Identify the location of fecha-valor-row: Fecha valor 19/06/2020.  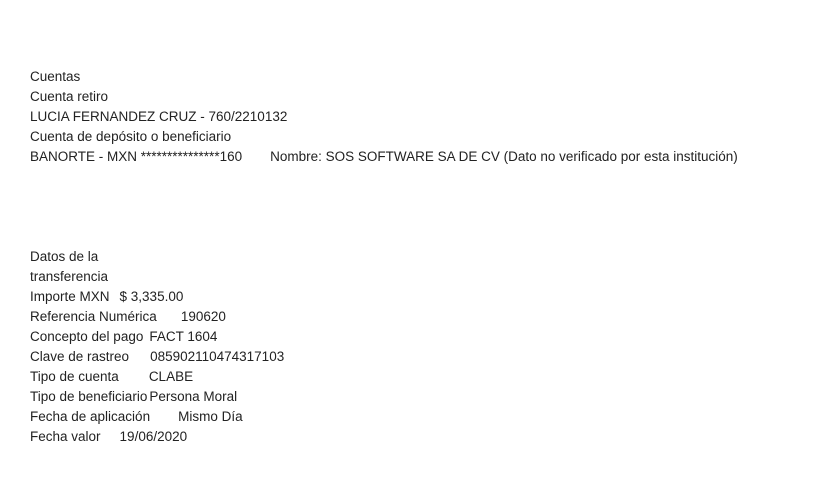
(157, 437).